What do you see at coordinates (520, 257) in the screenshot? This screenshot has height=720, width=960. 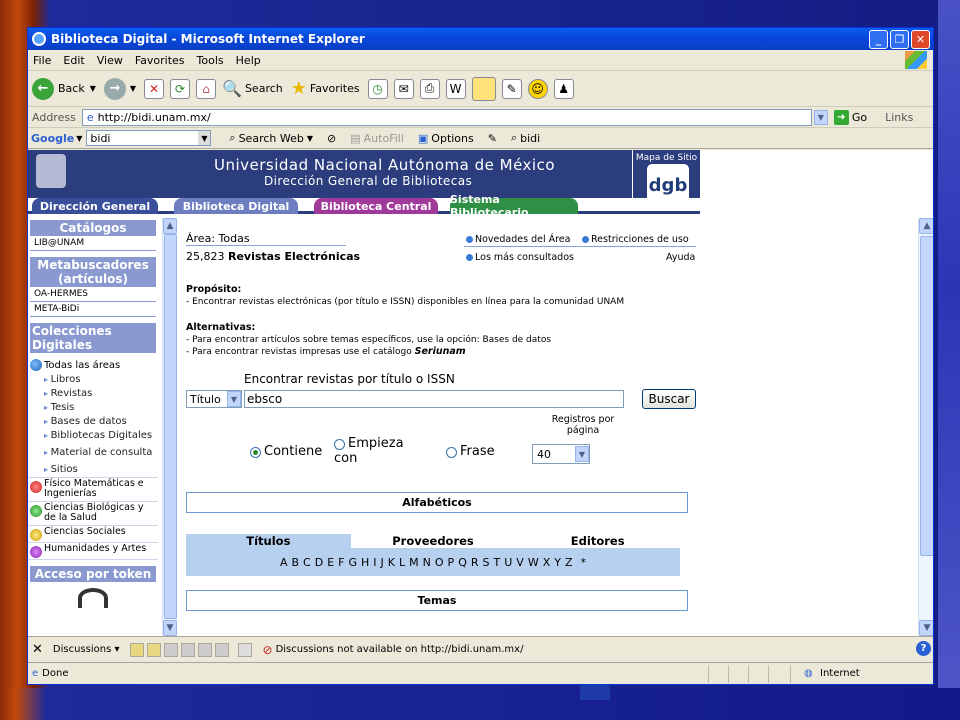 I see `link-mas-consultados: Los más consultados` at bounding box center [520, 257].